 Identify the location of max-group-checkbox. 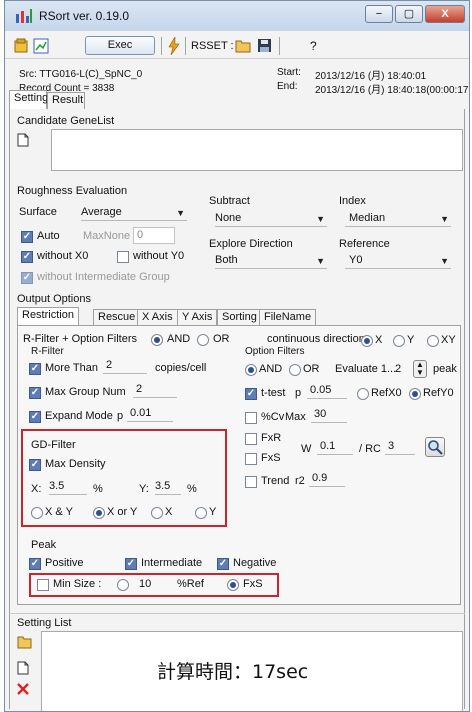
(35, 393).